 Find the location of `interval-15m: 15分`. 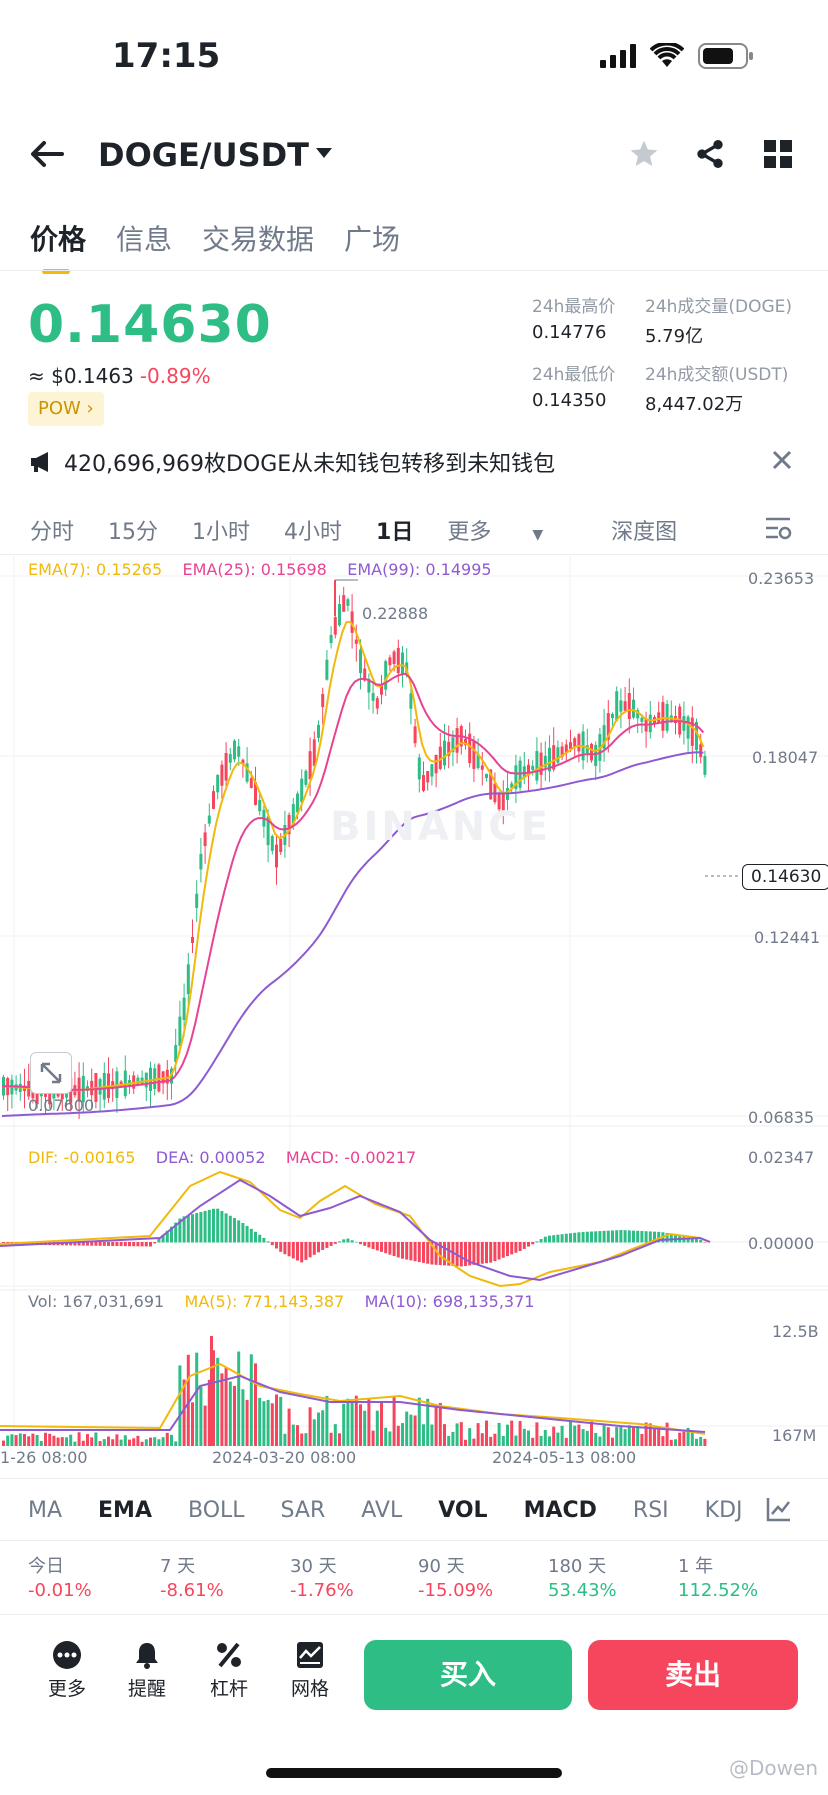

interval-15m: 15分 is located at coordinates (133, 530).